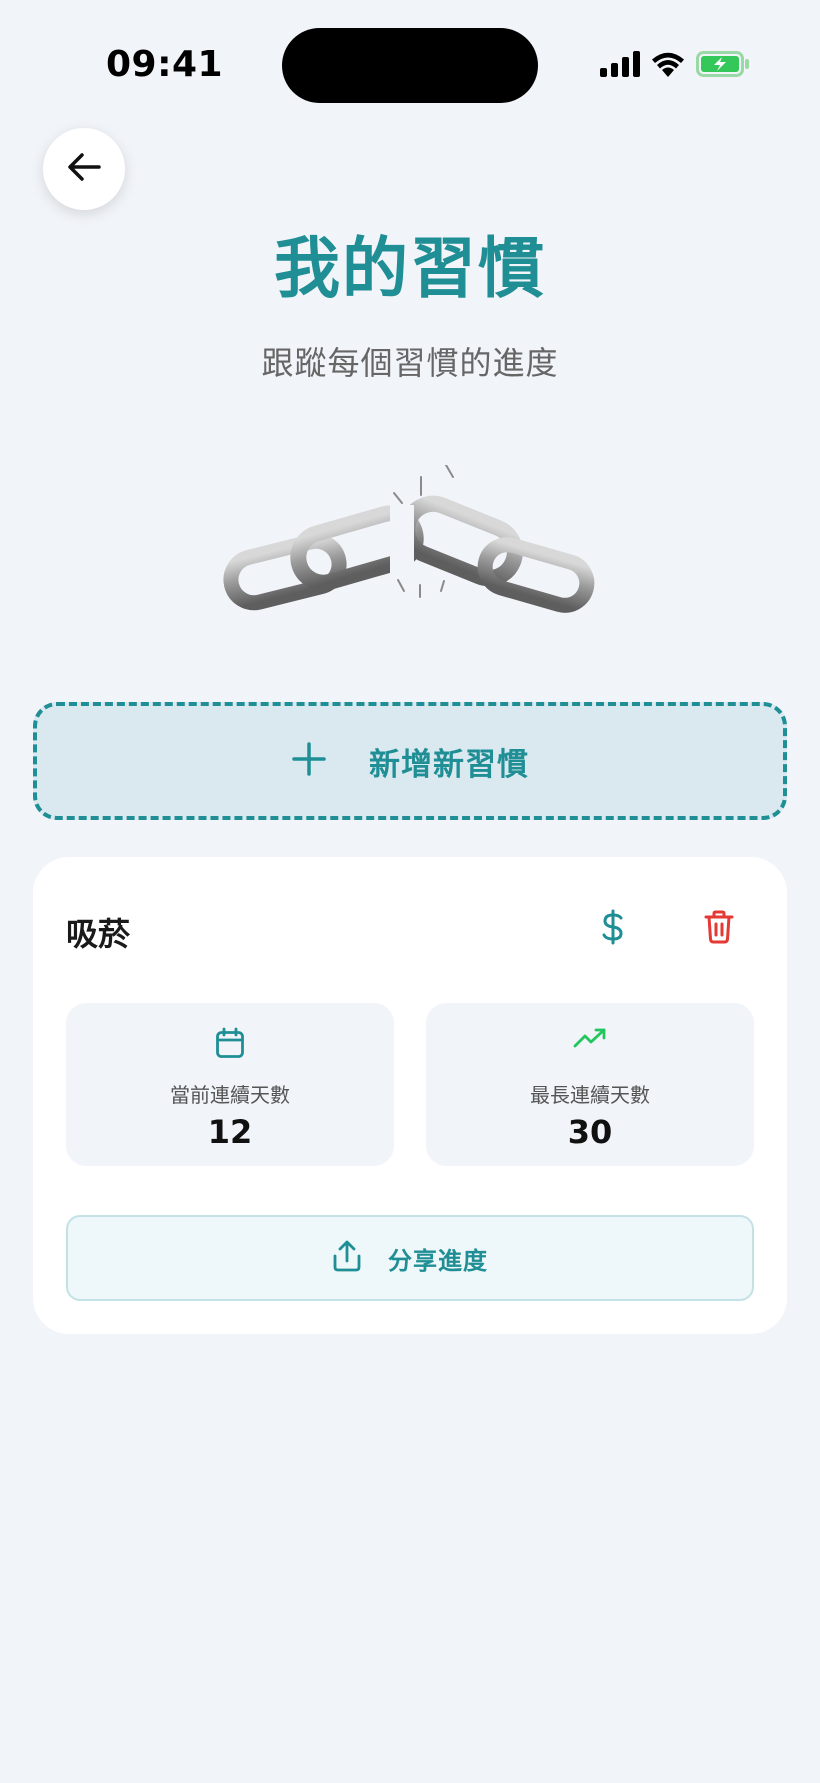  What do you see at coordinates (668, 66) in the screenshot?
I see `wifi-icon` at bounding box center [668, 66].